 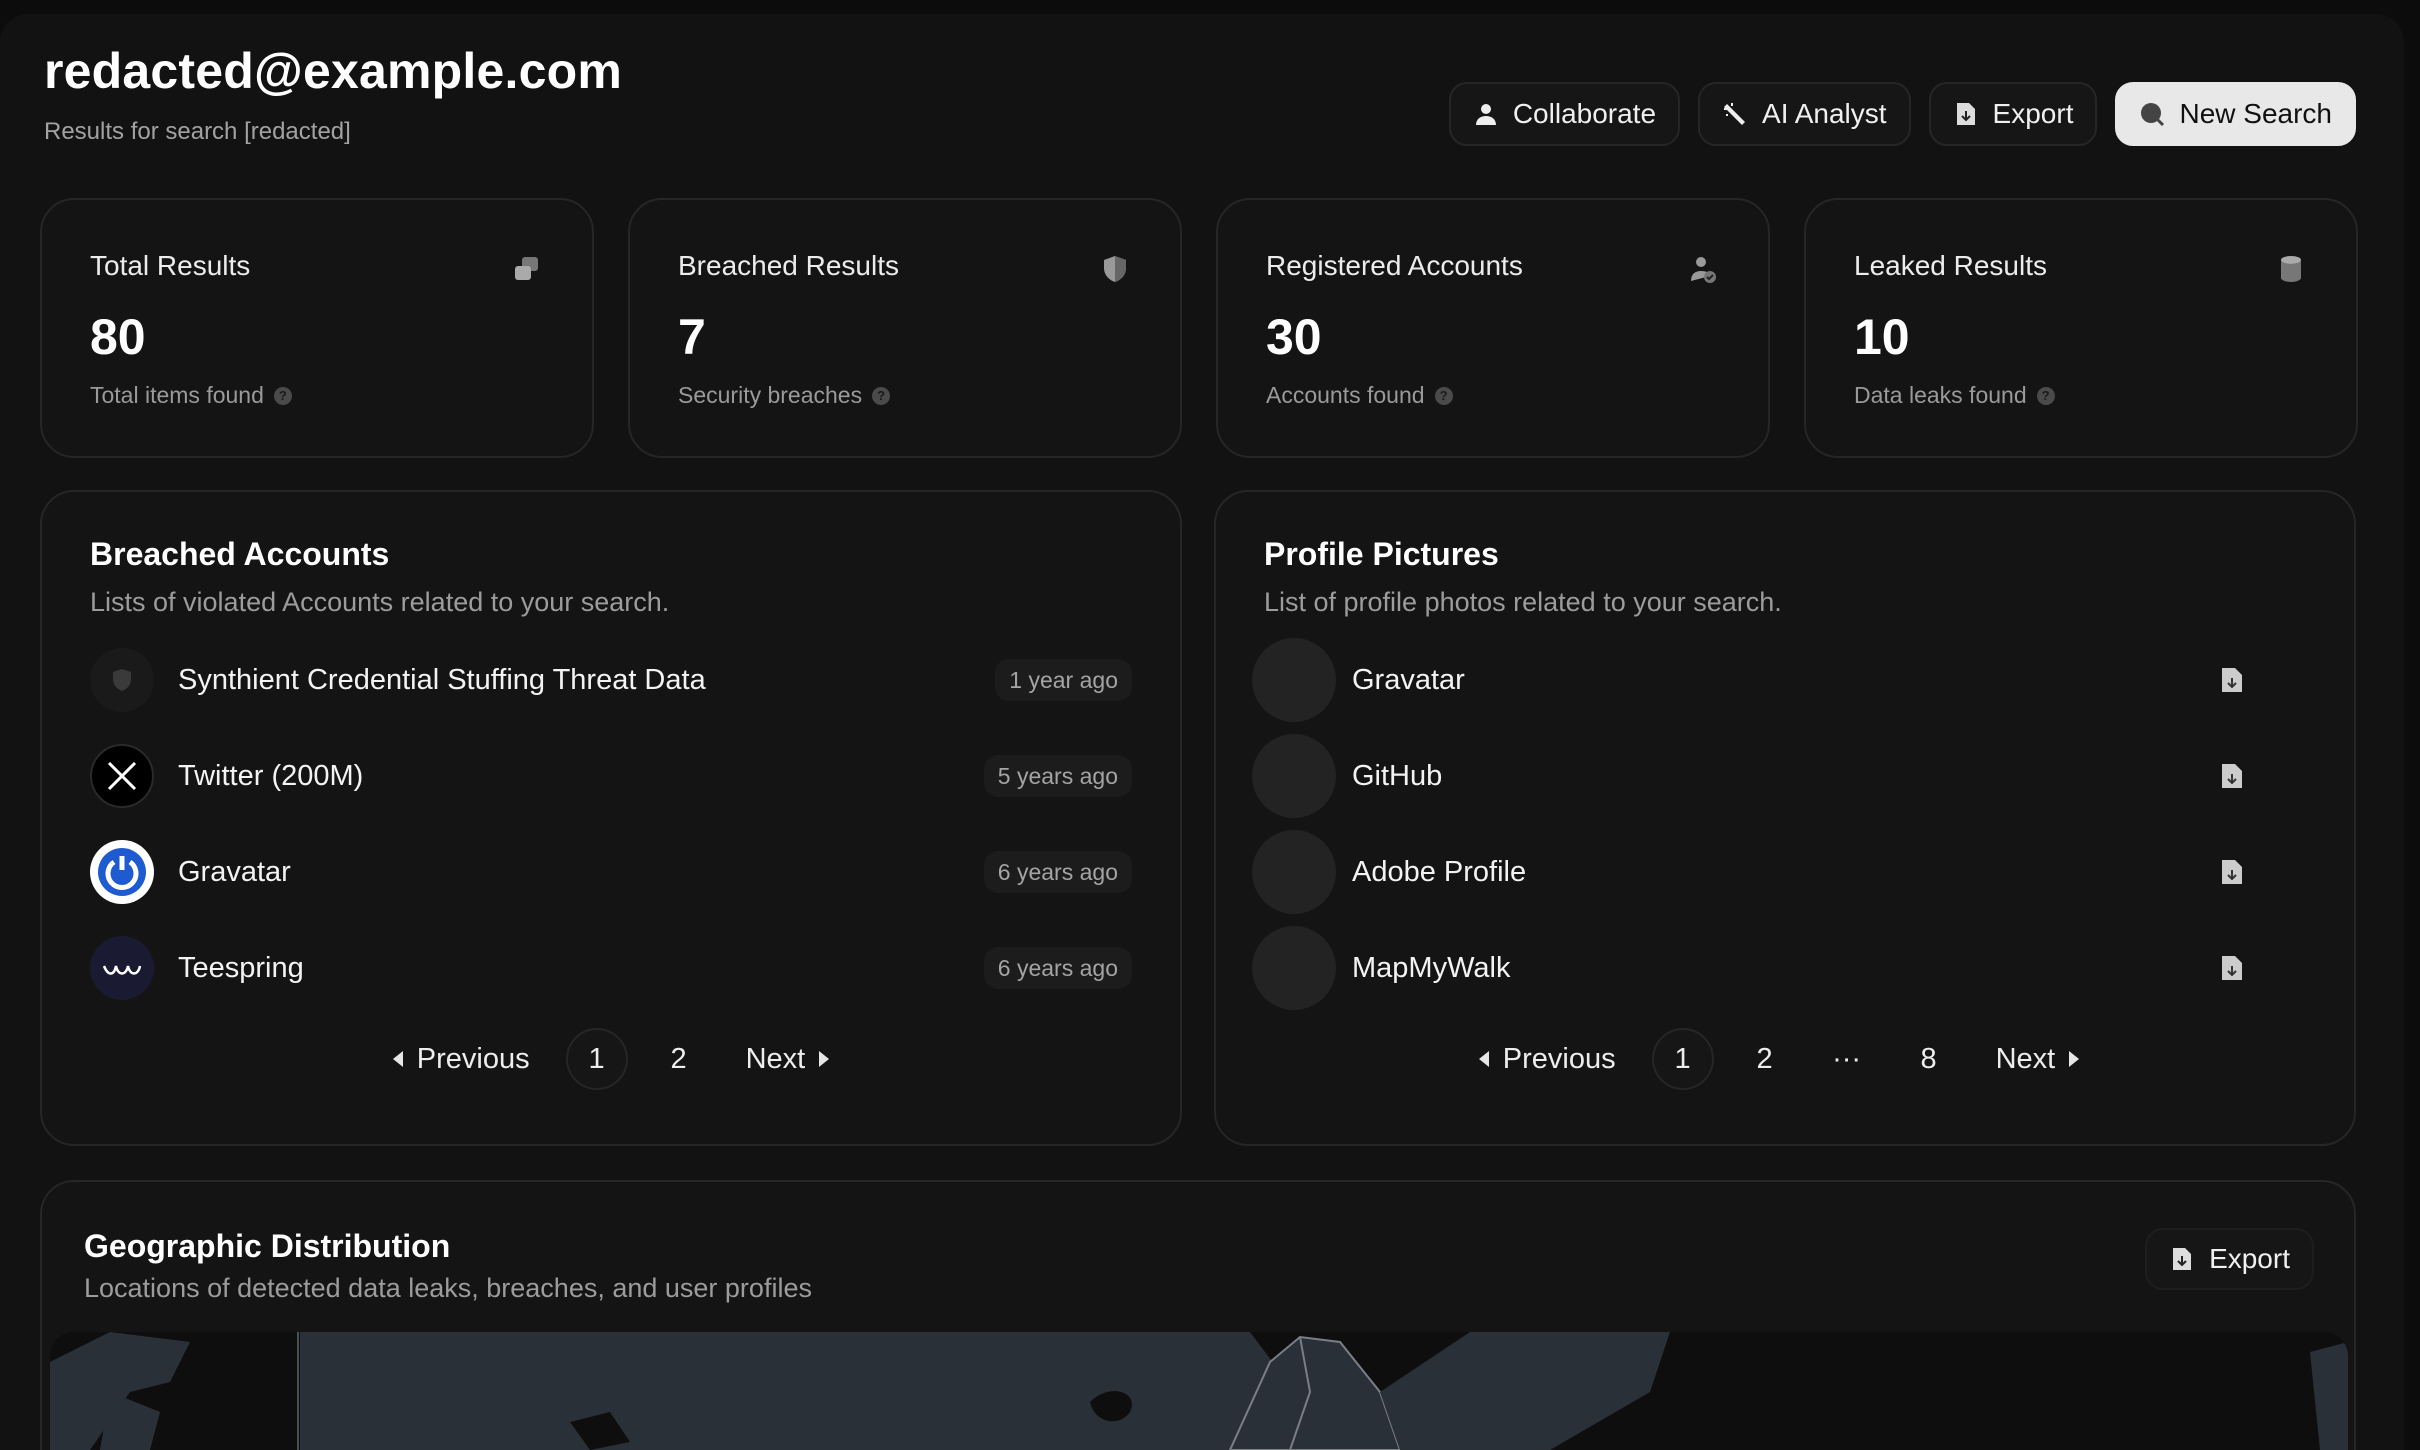 What do you see at coordinates (775, 1058) in the screenshot?
I see `next-label: Next` at bounding box center [775, 1058].